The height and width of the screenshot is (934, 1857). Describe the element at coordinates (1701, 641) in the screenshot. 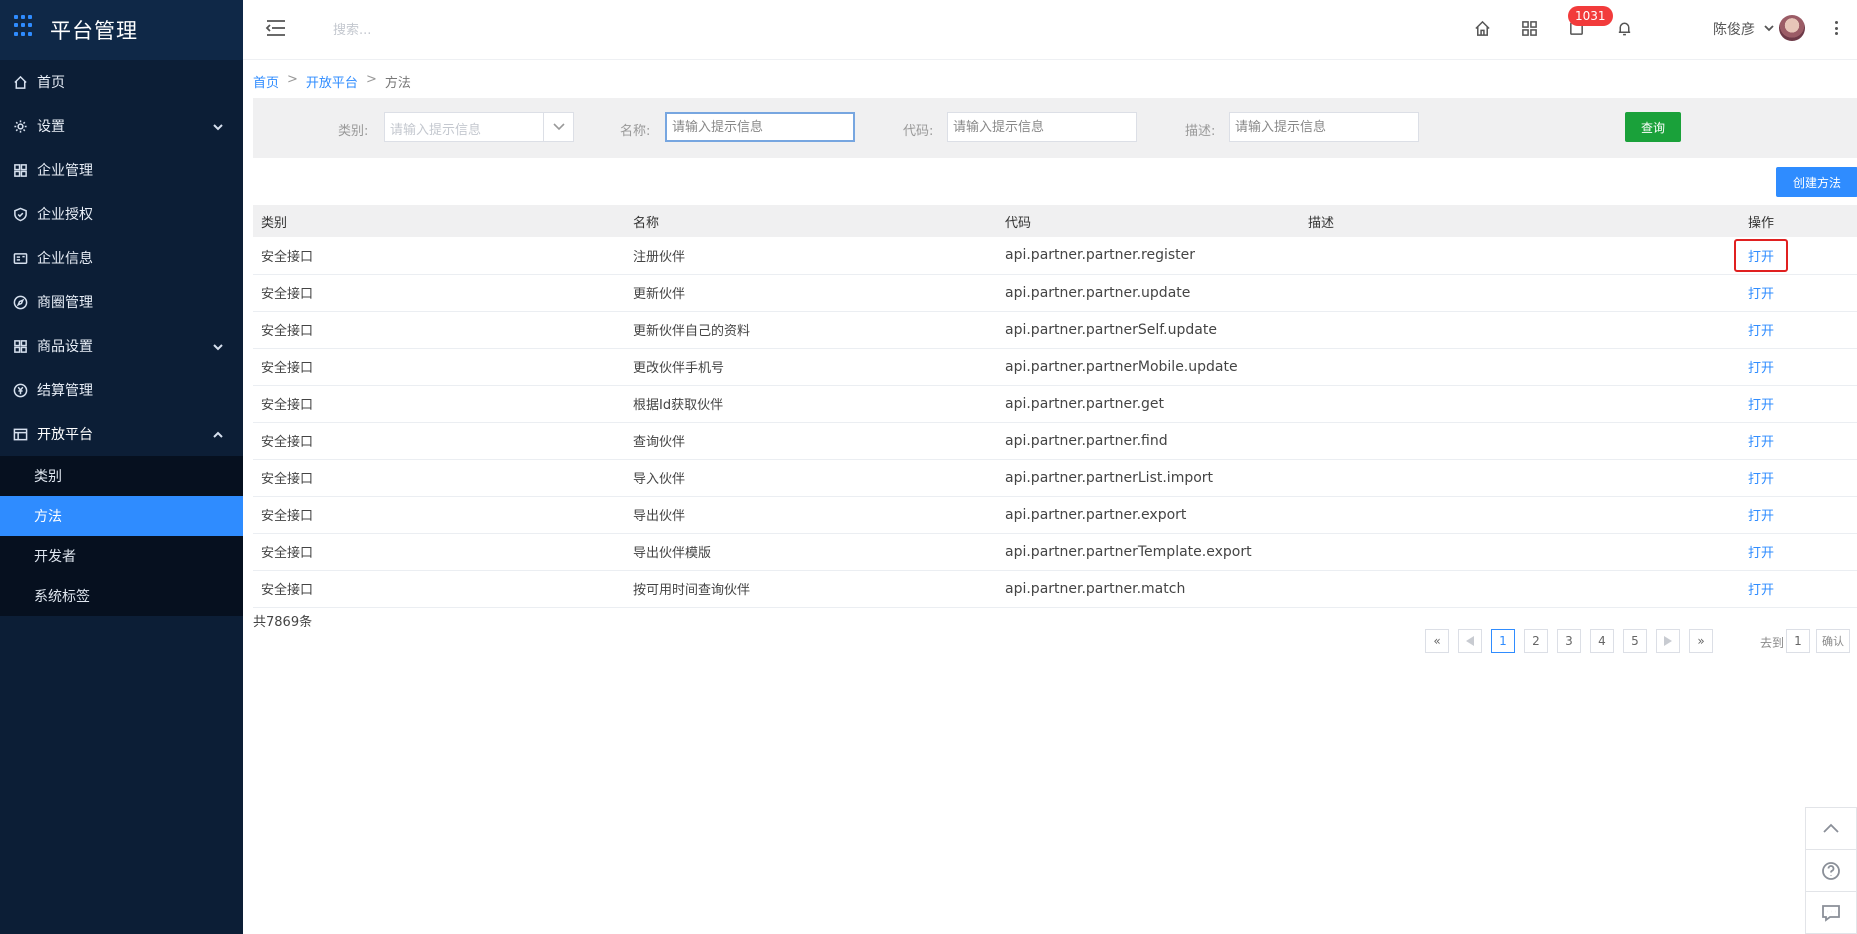

I see `last-page-button: »` at that location.